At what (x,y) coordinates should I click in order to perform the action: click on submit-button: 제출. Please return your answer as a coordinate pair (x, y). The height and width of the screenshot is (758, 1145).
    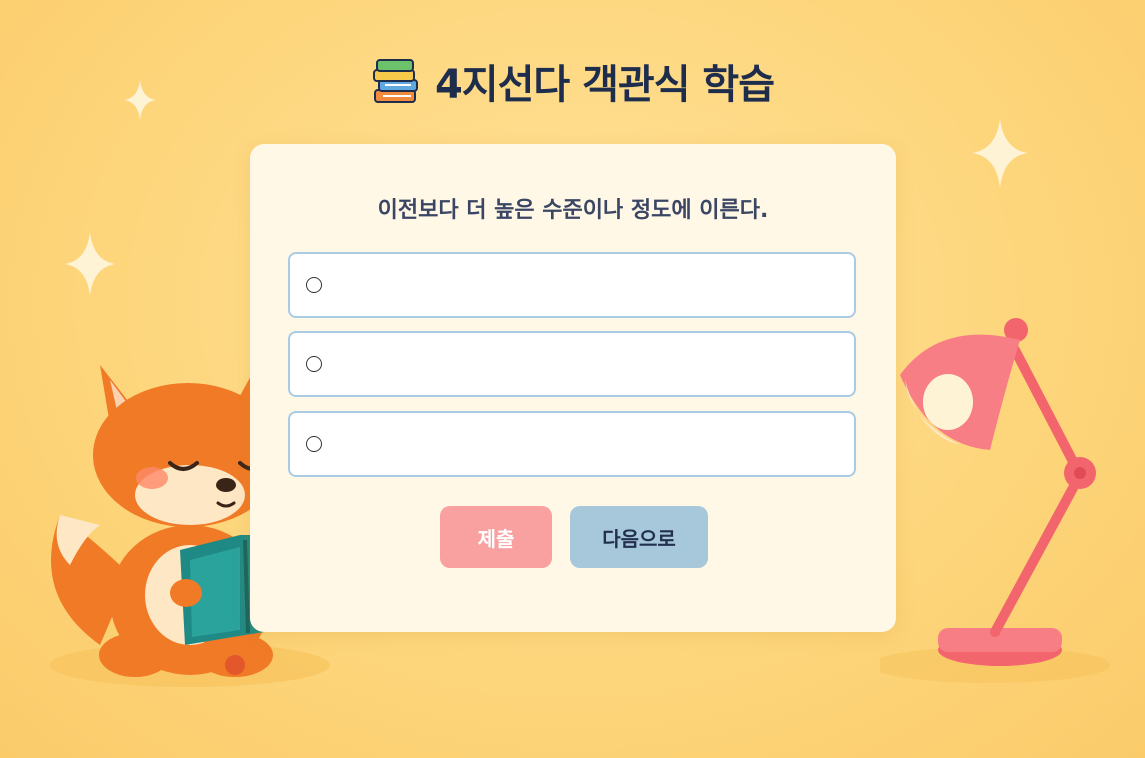
    Looking at the image, I should click on (496, 537).